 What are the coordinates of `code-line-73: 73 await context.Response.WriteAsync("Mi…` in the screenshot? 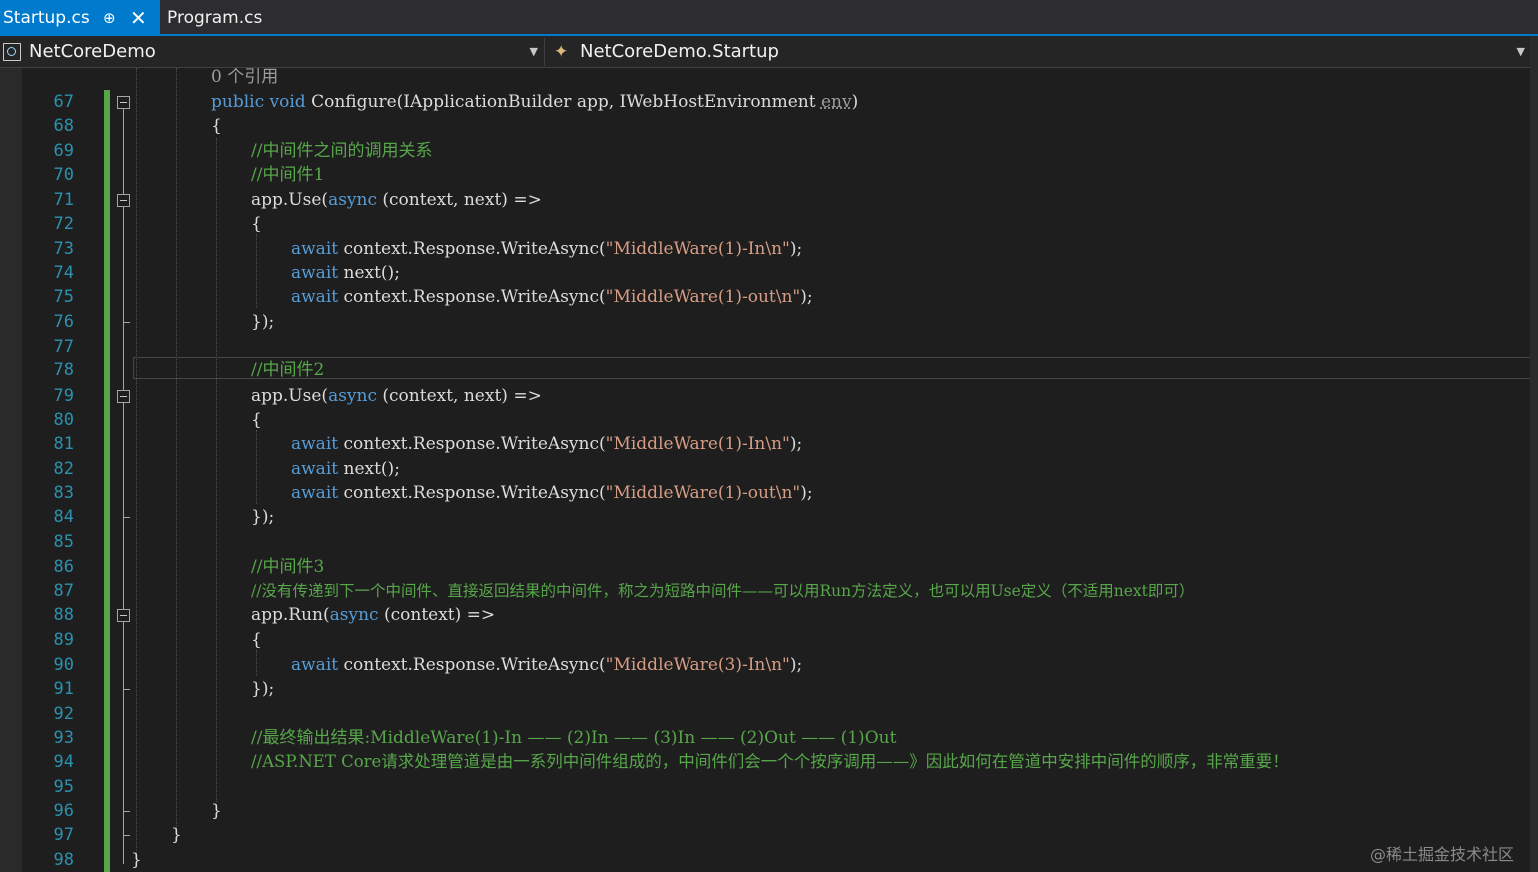 It's located at (765, 249).